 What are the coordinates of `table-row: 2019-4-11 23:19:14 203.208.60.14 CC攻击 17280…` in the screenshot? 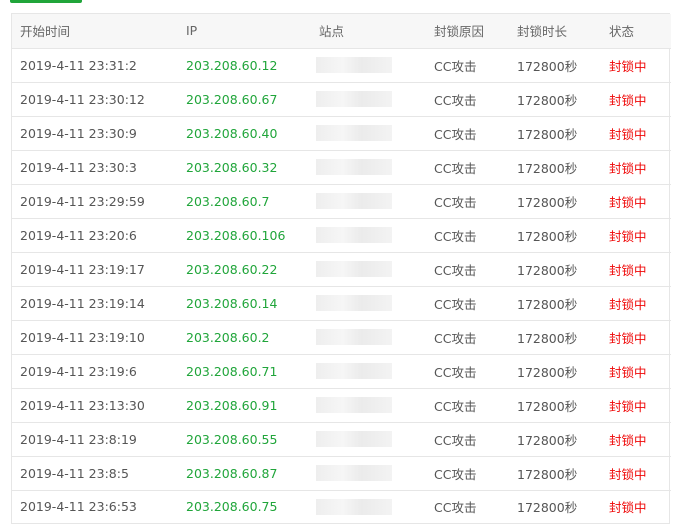 It's located at (341, 303).